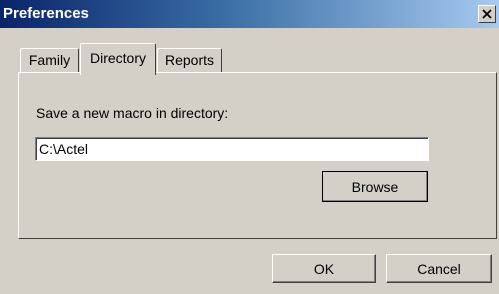 This screenshot has height=294, width=499. What do you see at coordinates (439, 268) in the screenshot?
I see `cancel-button: Cancel` at bounding box center [439, 268].